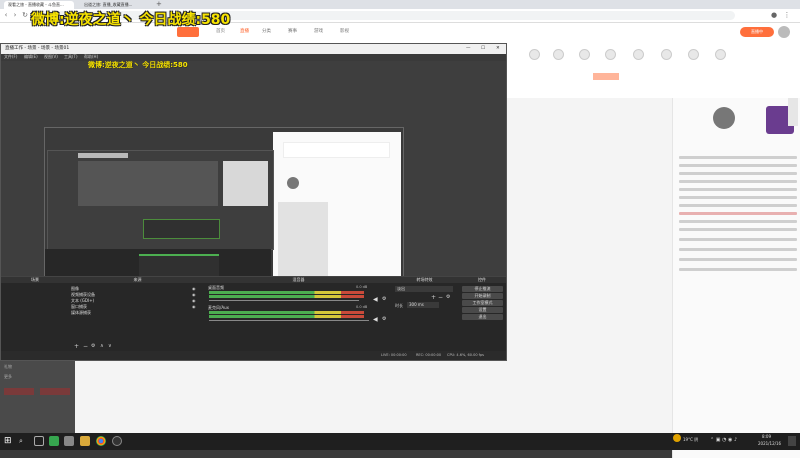  Describe the element at coordinates (76, 346) in the screenshot. I see `add-source-icon: +` at that location.